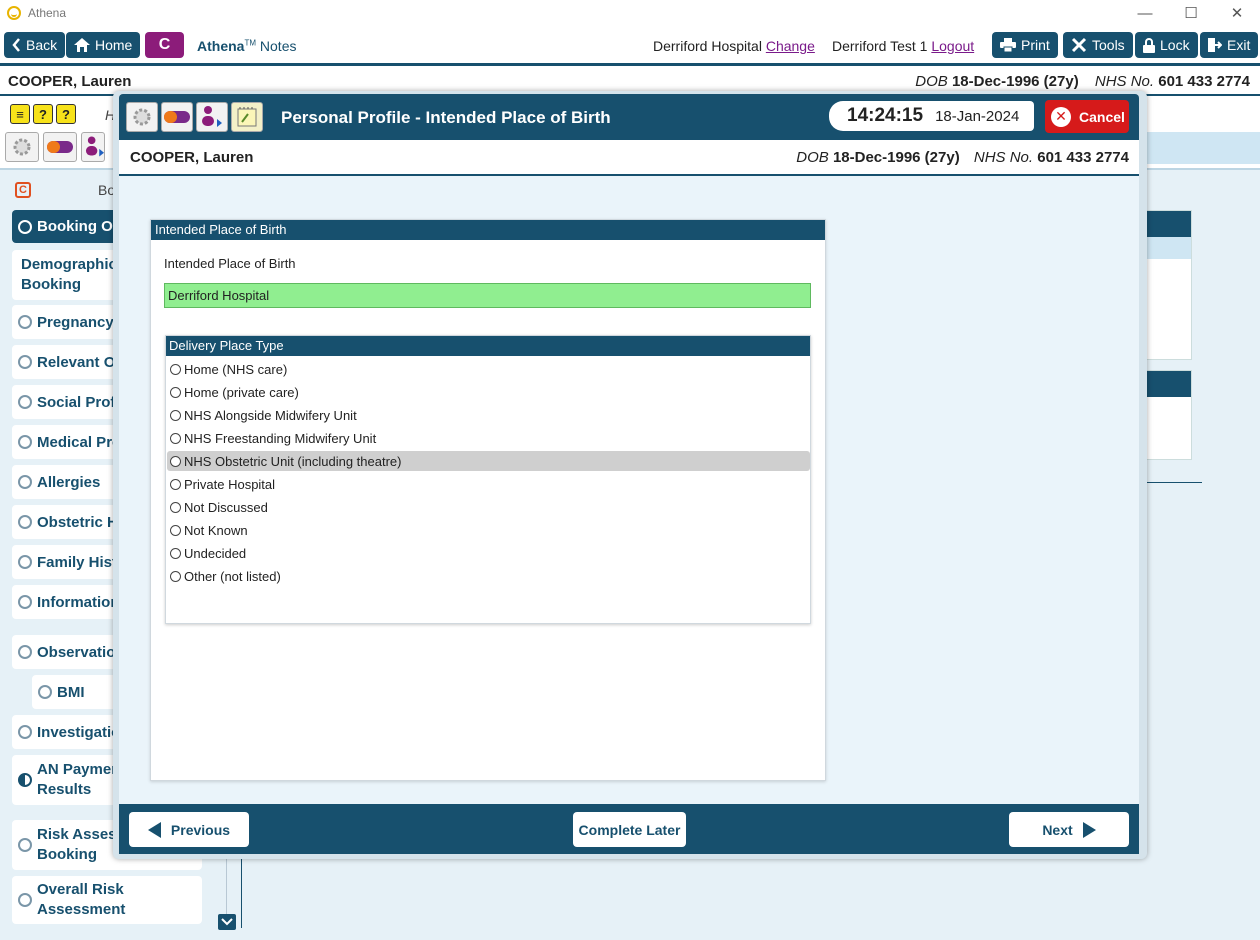 This screenshot has width=1260, height=940. I want to click on athena-logo-icon, so click(14, 13).